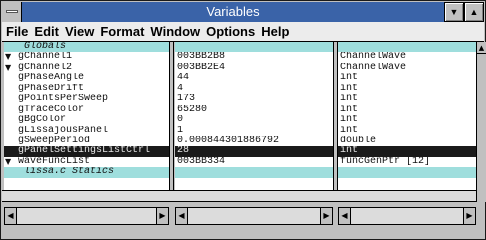 The image size is (486, 240). Describe the element at coordinates (254, 110) in the screenshot. I see `table-row: 65280` at that location.